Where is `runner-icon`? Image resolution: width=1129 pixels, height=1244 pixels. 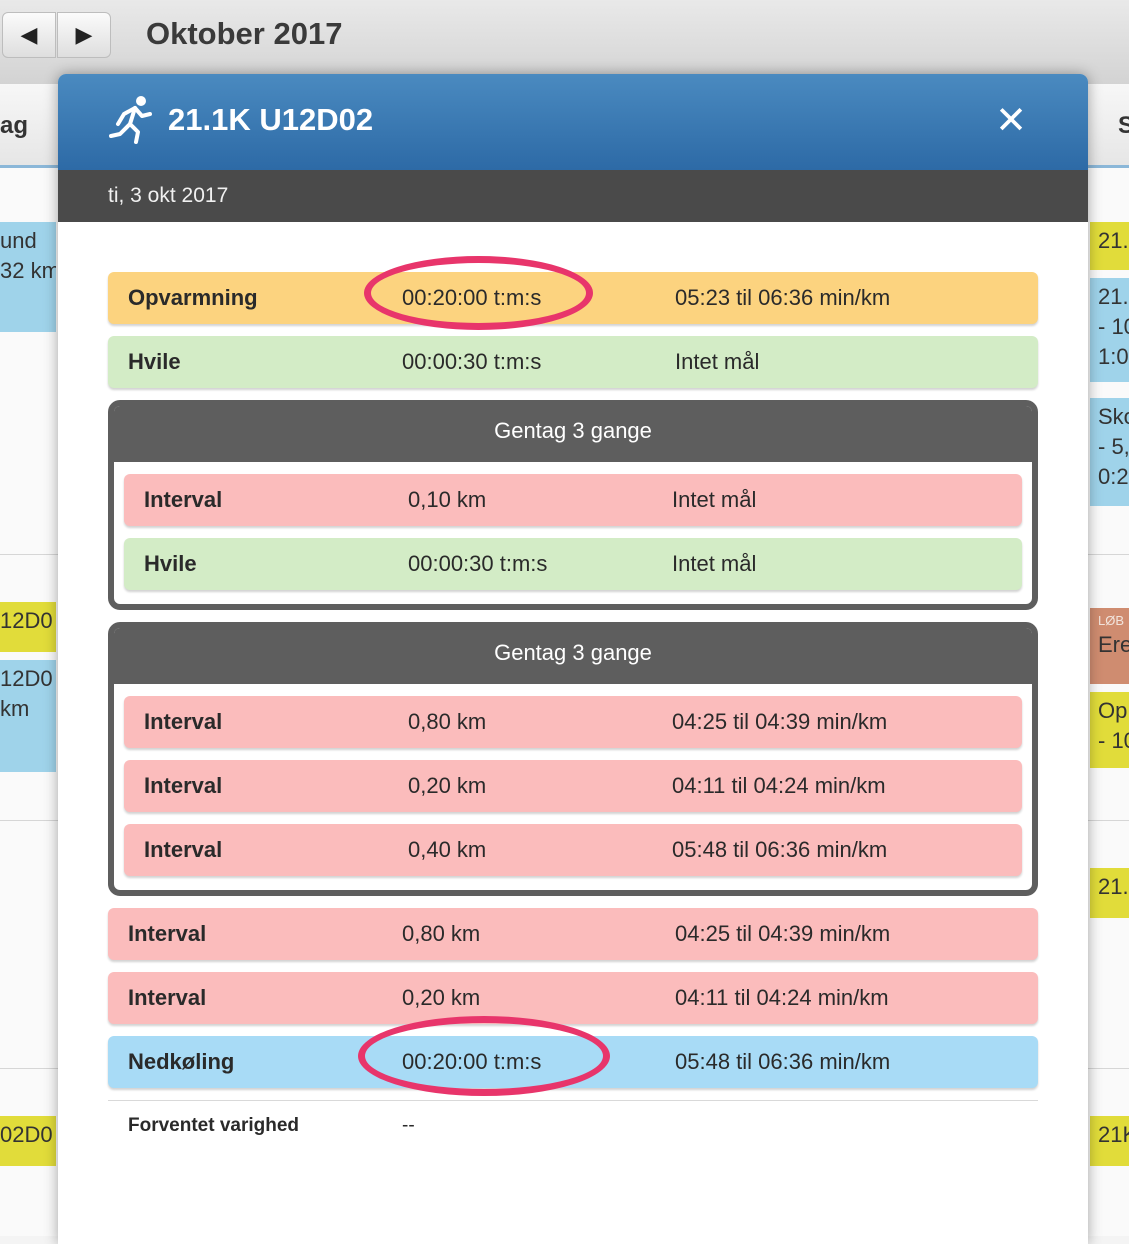
runner-icon is located at coordinates (130, 120).